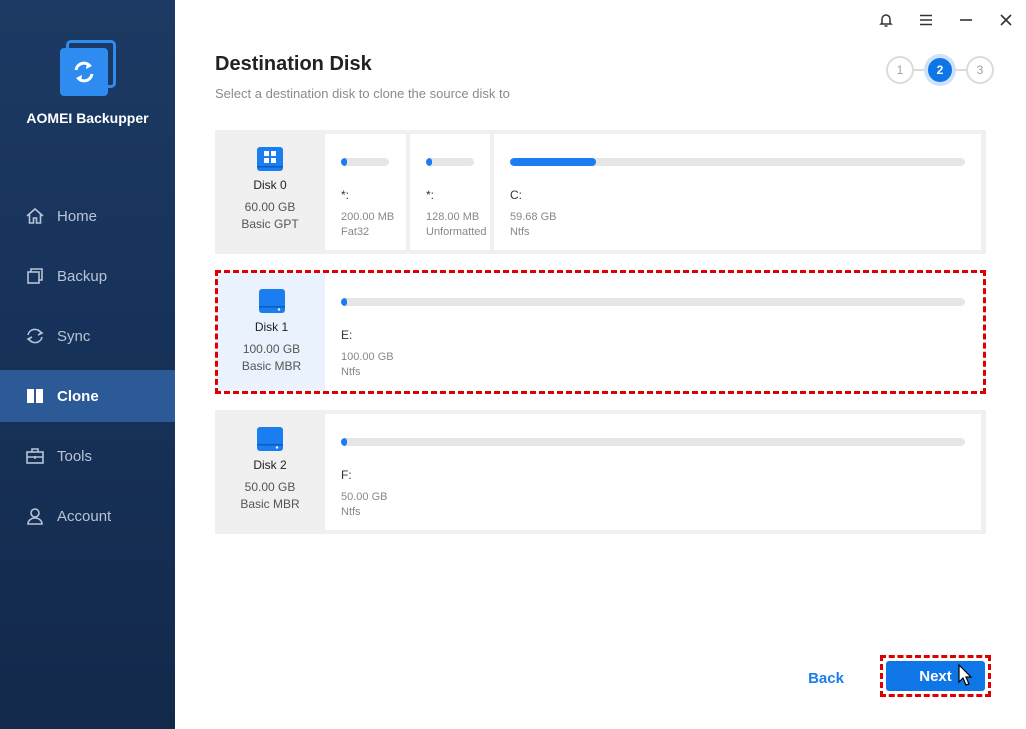  What do you see at coordinates (966, 20) in the screenshot?
I see `minimize-icon` at bounding box center [966, 20].